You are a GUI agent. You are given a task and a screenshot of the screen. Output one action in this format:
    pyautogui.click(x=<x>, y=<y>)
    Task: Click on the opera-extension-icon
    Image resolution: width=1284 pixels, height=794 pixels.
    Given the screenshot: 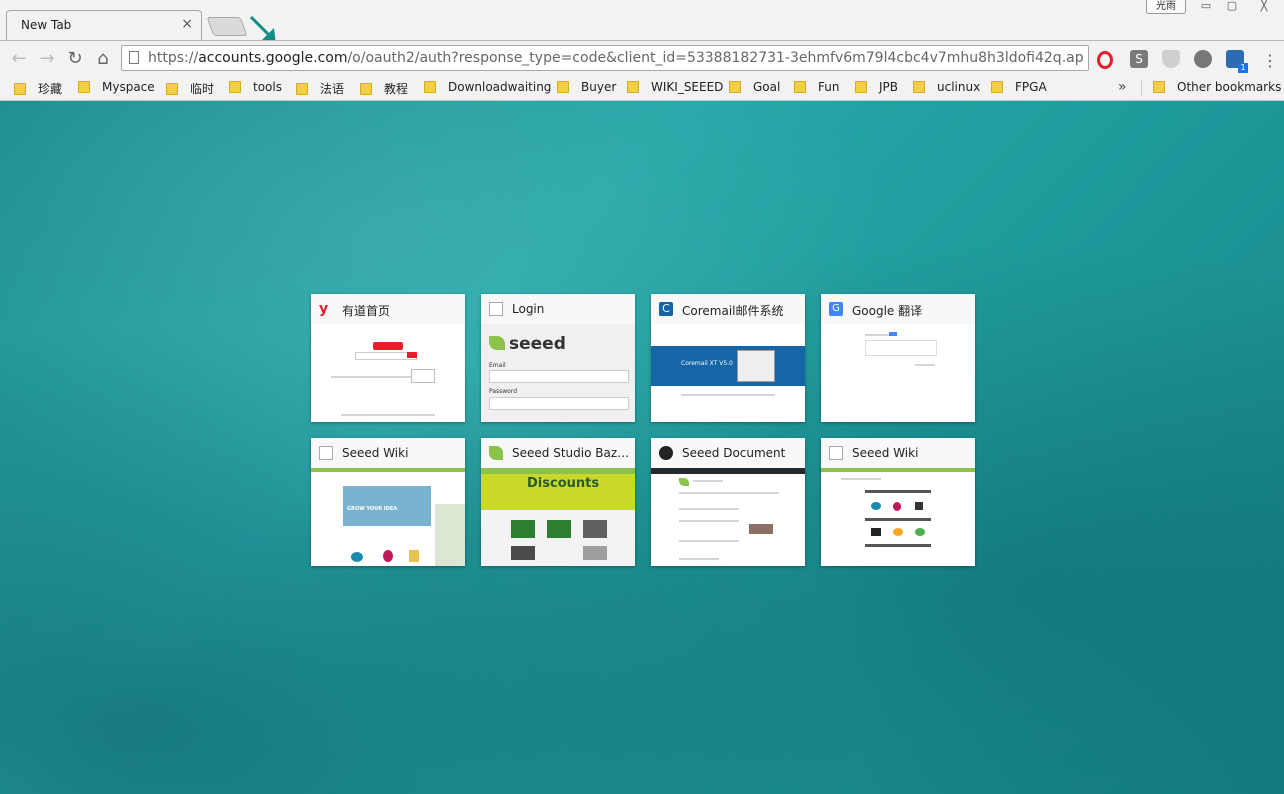 What is the action you would take?
    pyautogui.click(x=1105, y=60)
    